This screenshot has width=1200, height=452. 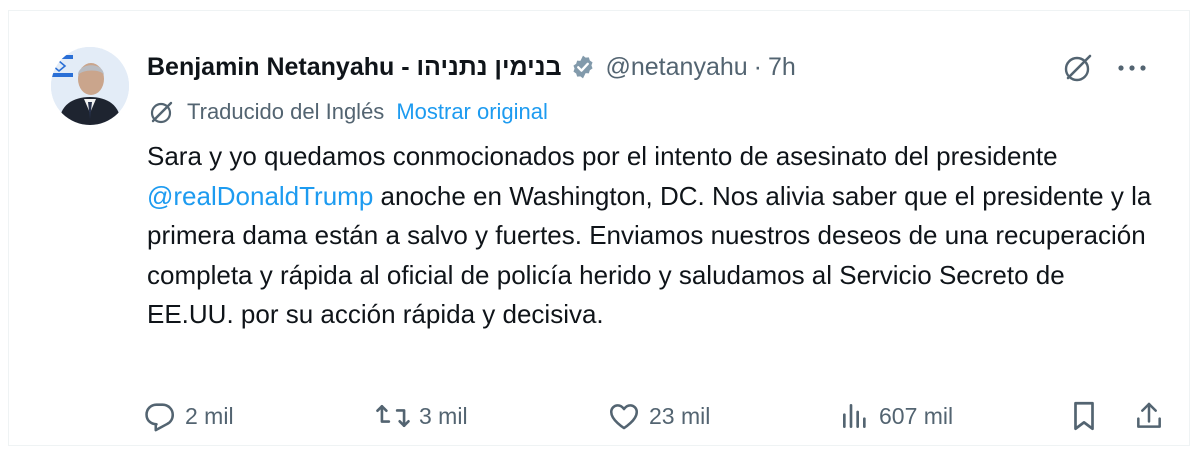 What do you see at coordinates (1104, 68) in the screenshot?
I see `post-top-actions` at bounding box center [1104, 68].